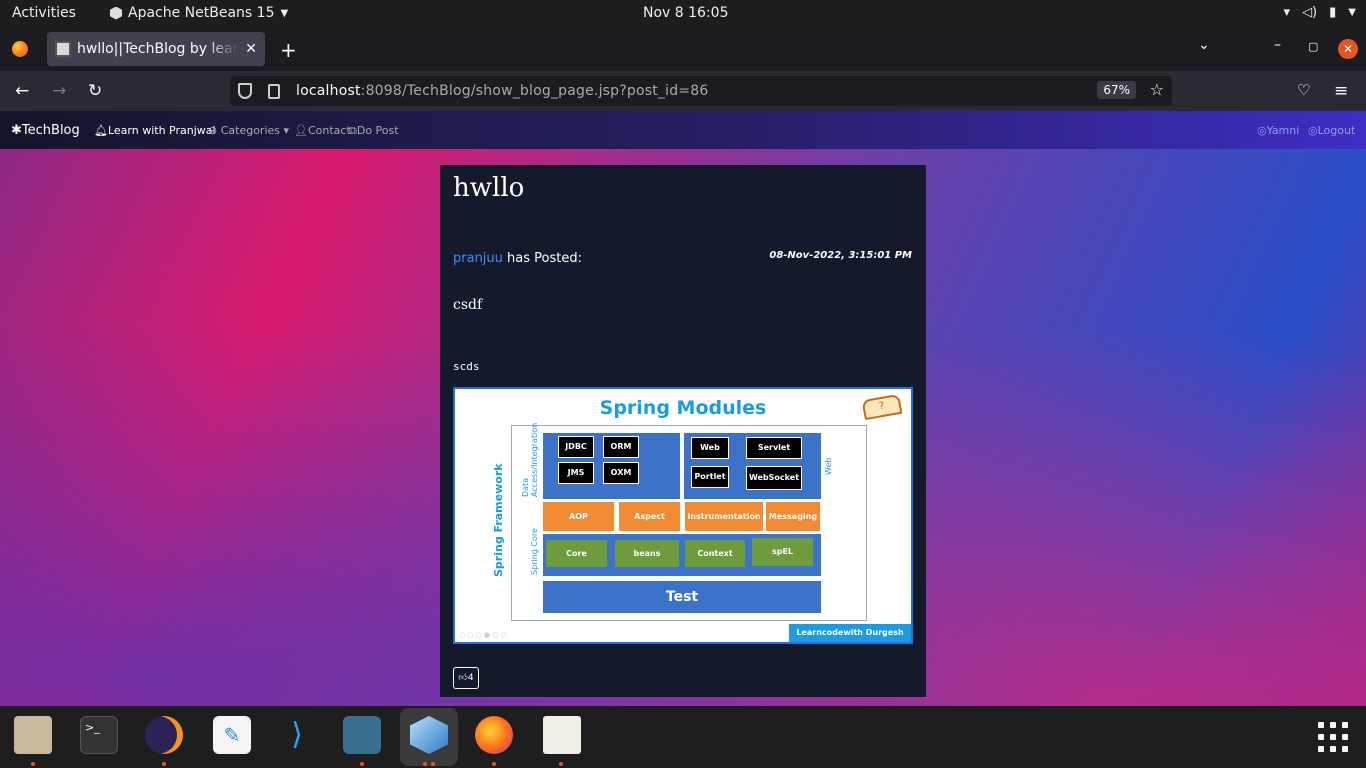  I want to click on bookmark-star-icon: ☆, so click(1157, 89).